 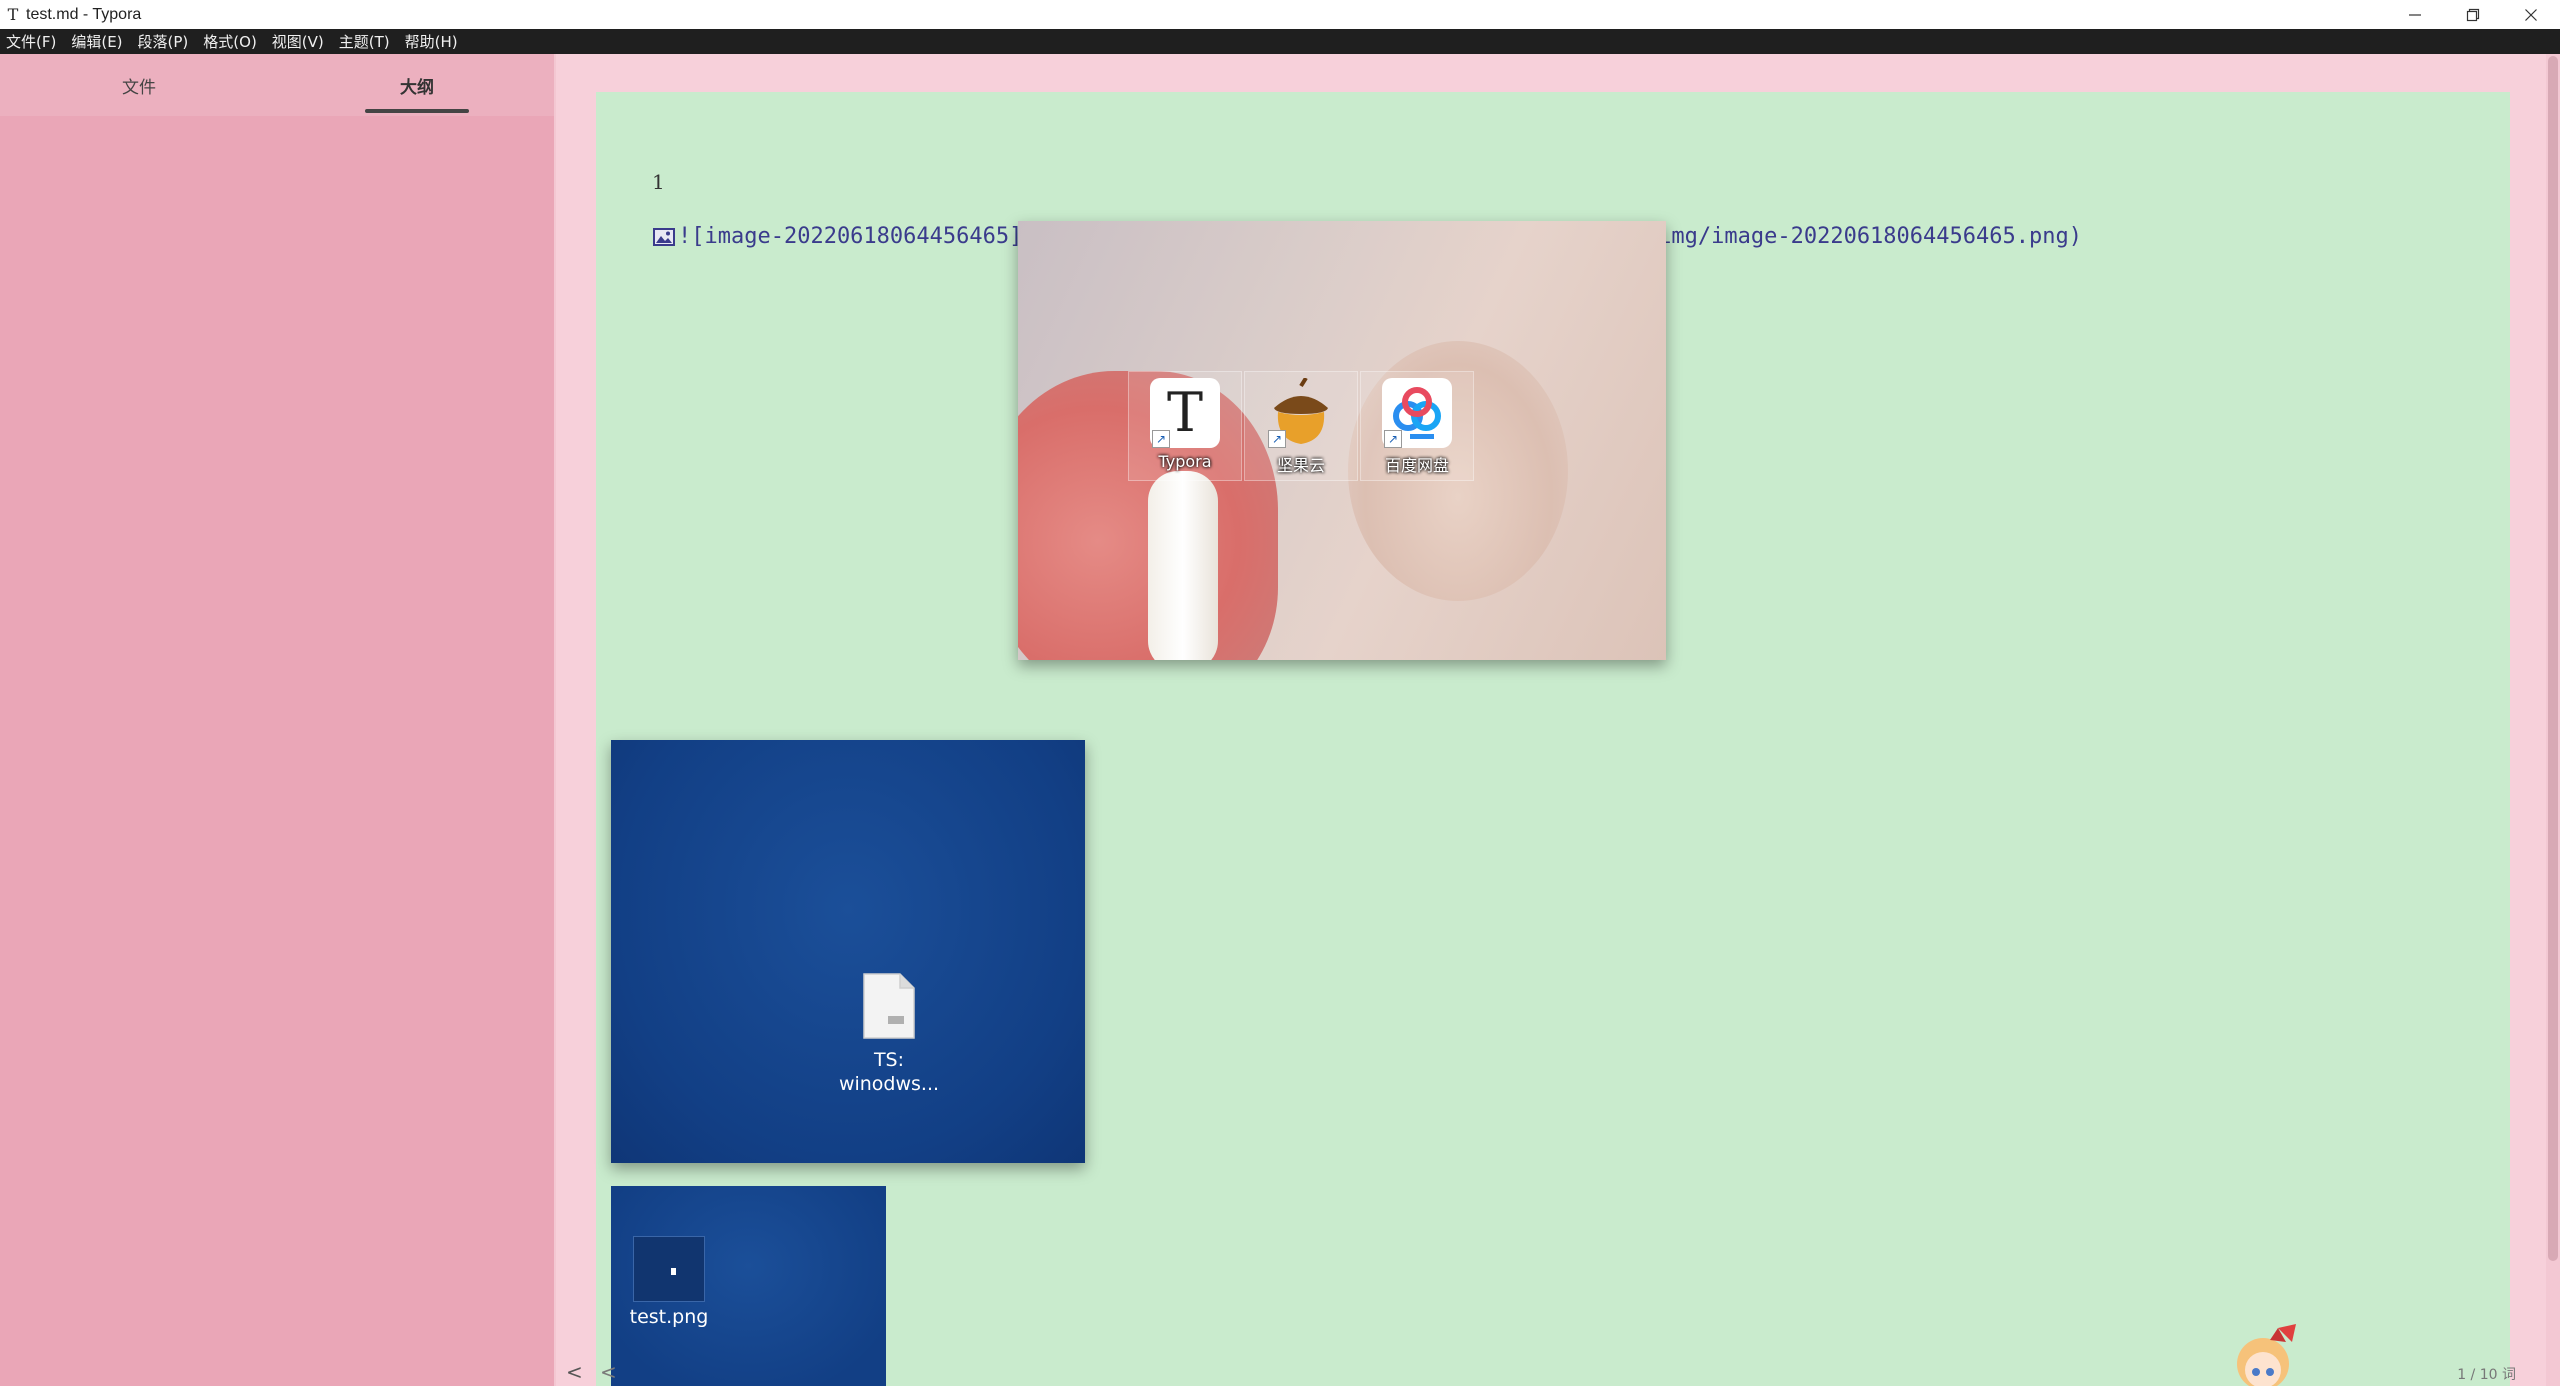 What do you see at coordinates (1416, 465) in the screenshot?
I see `desktop-icon-label: 百度网盘` at bounding box center [1416, 465].